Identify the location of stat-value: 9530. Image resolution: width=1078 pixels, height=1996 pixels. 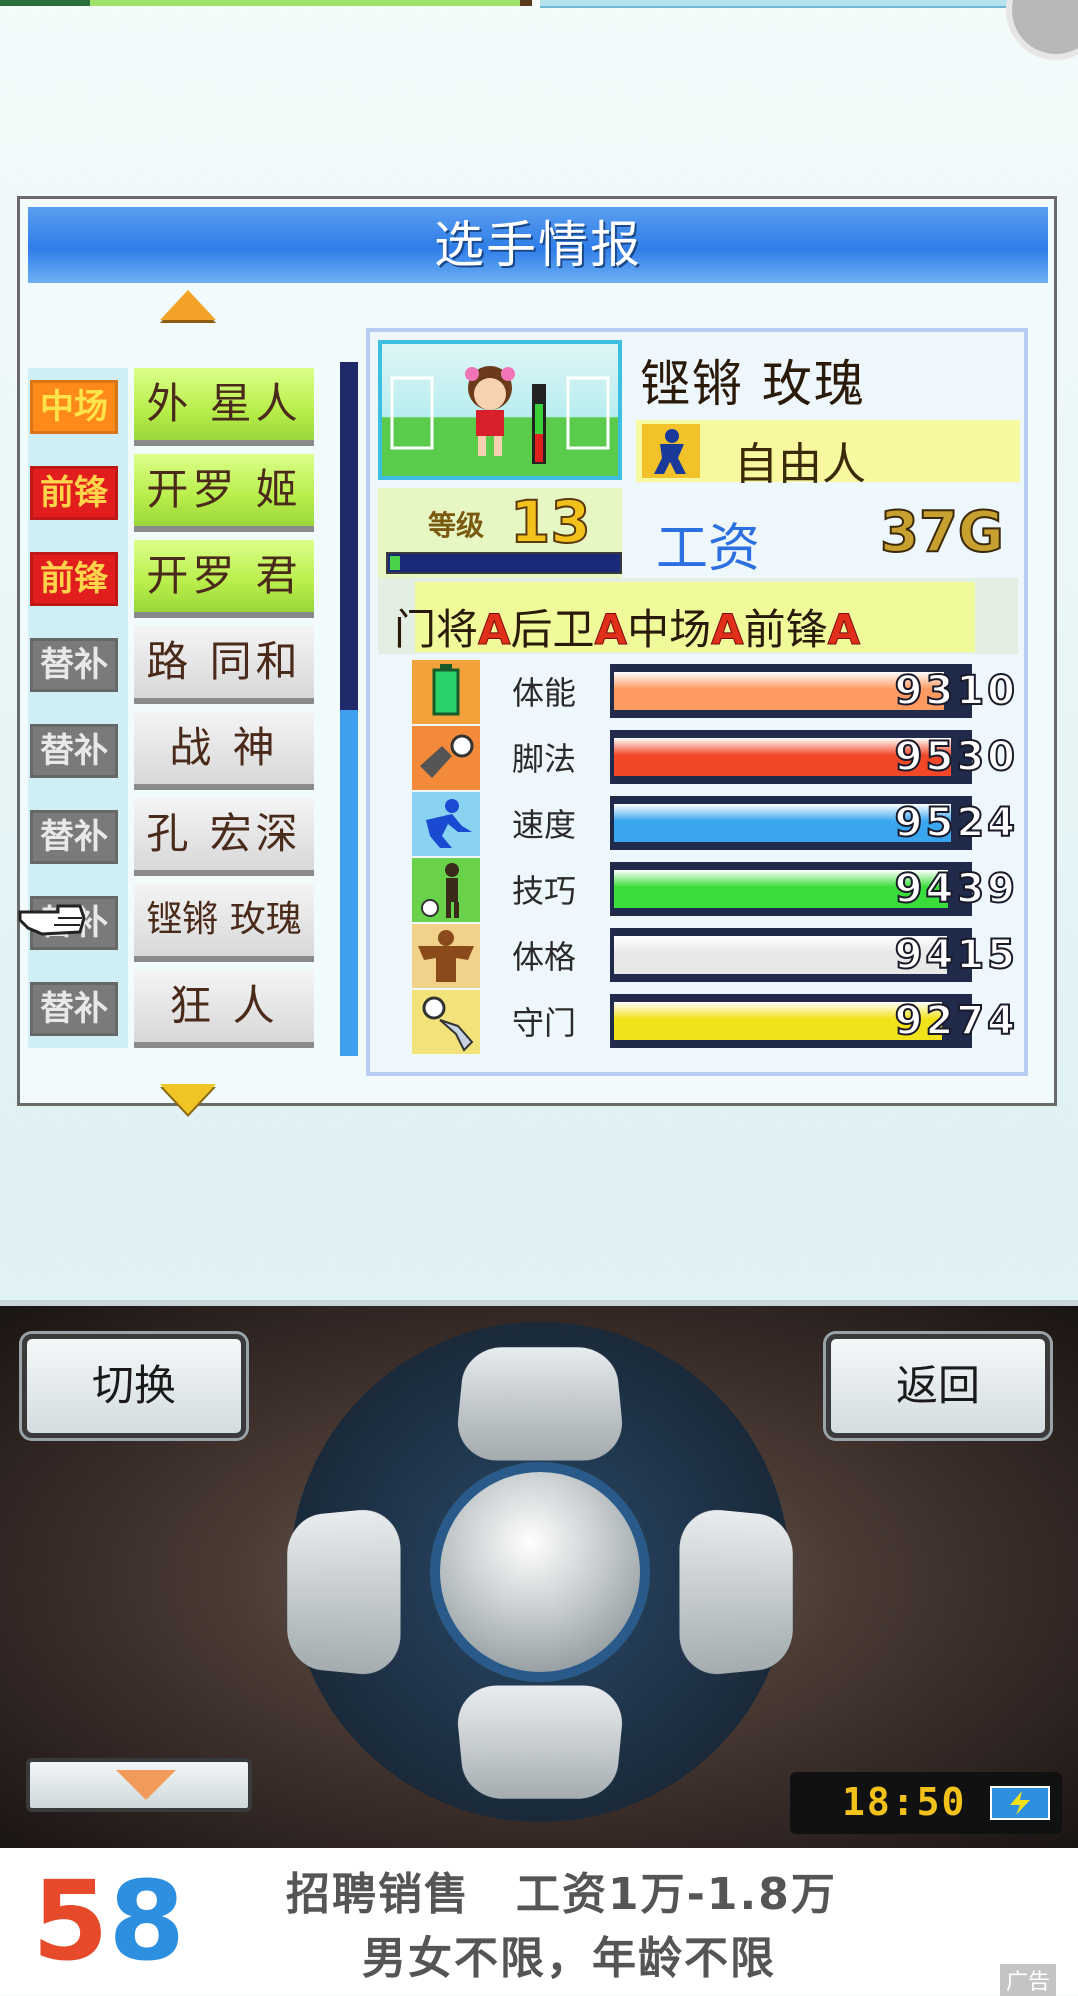
(956, 757).